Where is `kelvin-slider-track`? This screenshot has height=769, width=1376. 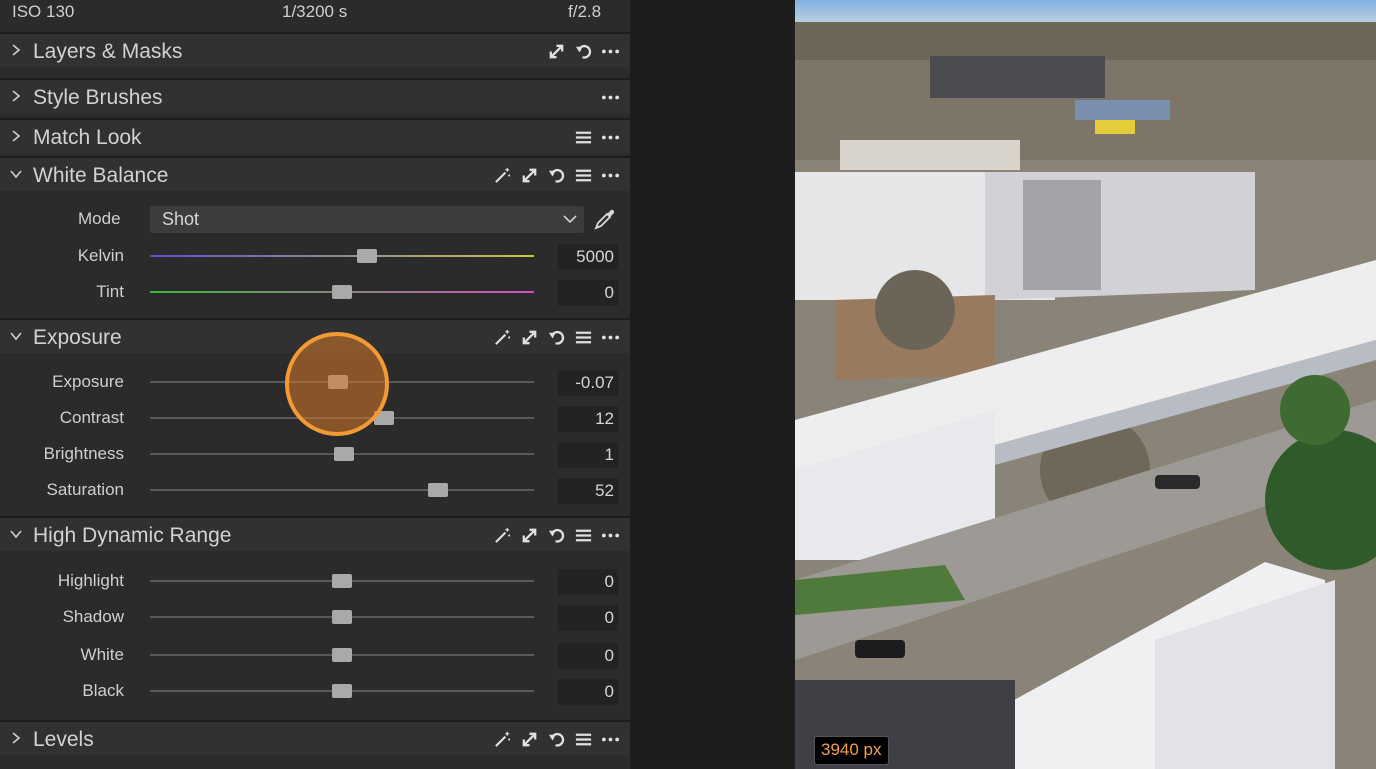
kelvin-slider-track is located at coordinates (342, 256).